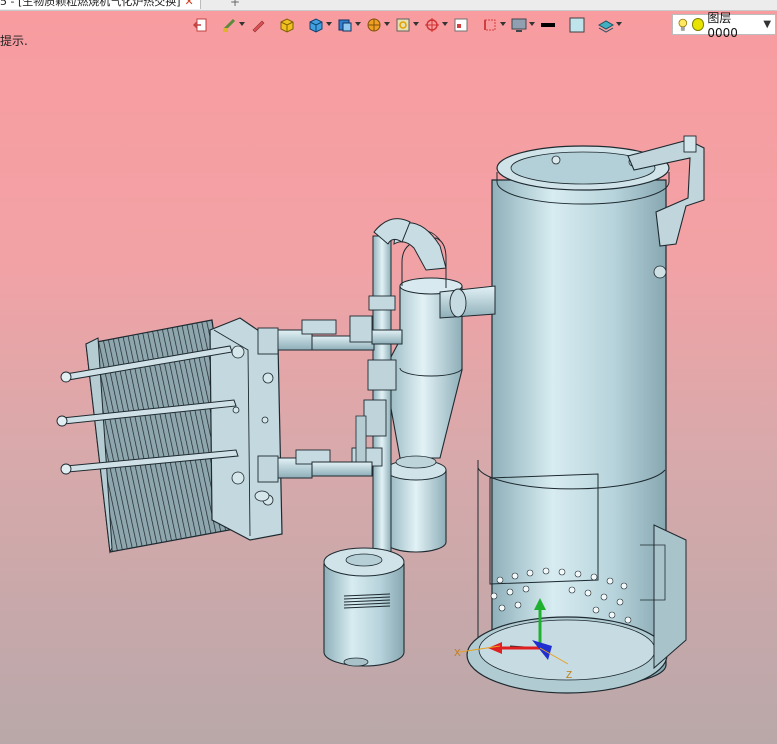 The height and width of the screenshot is (744, 777). Describe the element at coordinates (14, 41) in the screenshot. I see `command-hint: 提示.` at that location.